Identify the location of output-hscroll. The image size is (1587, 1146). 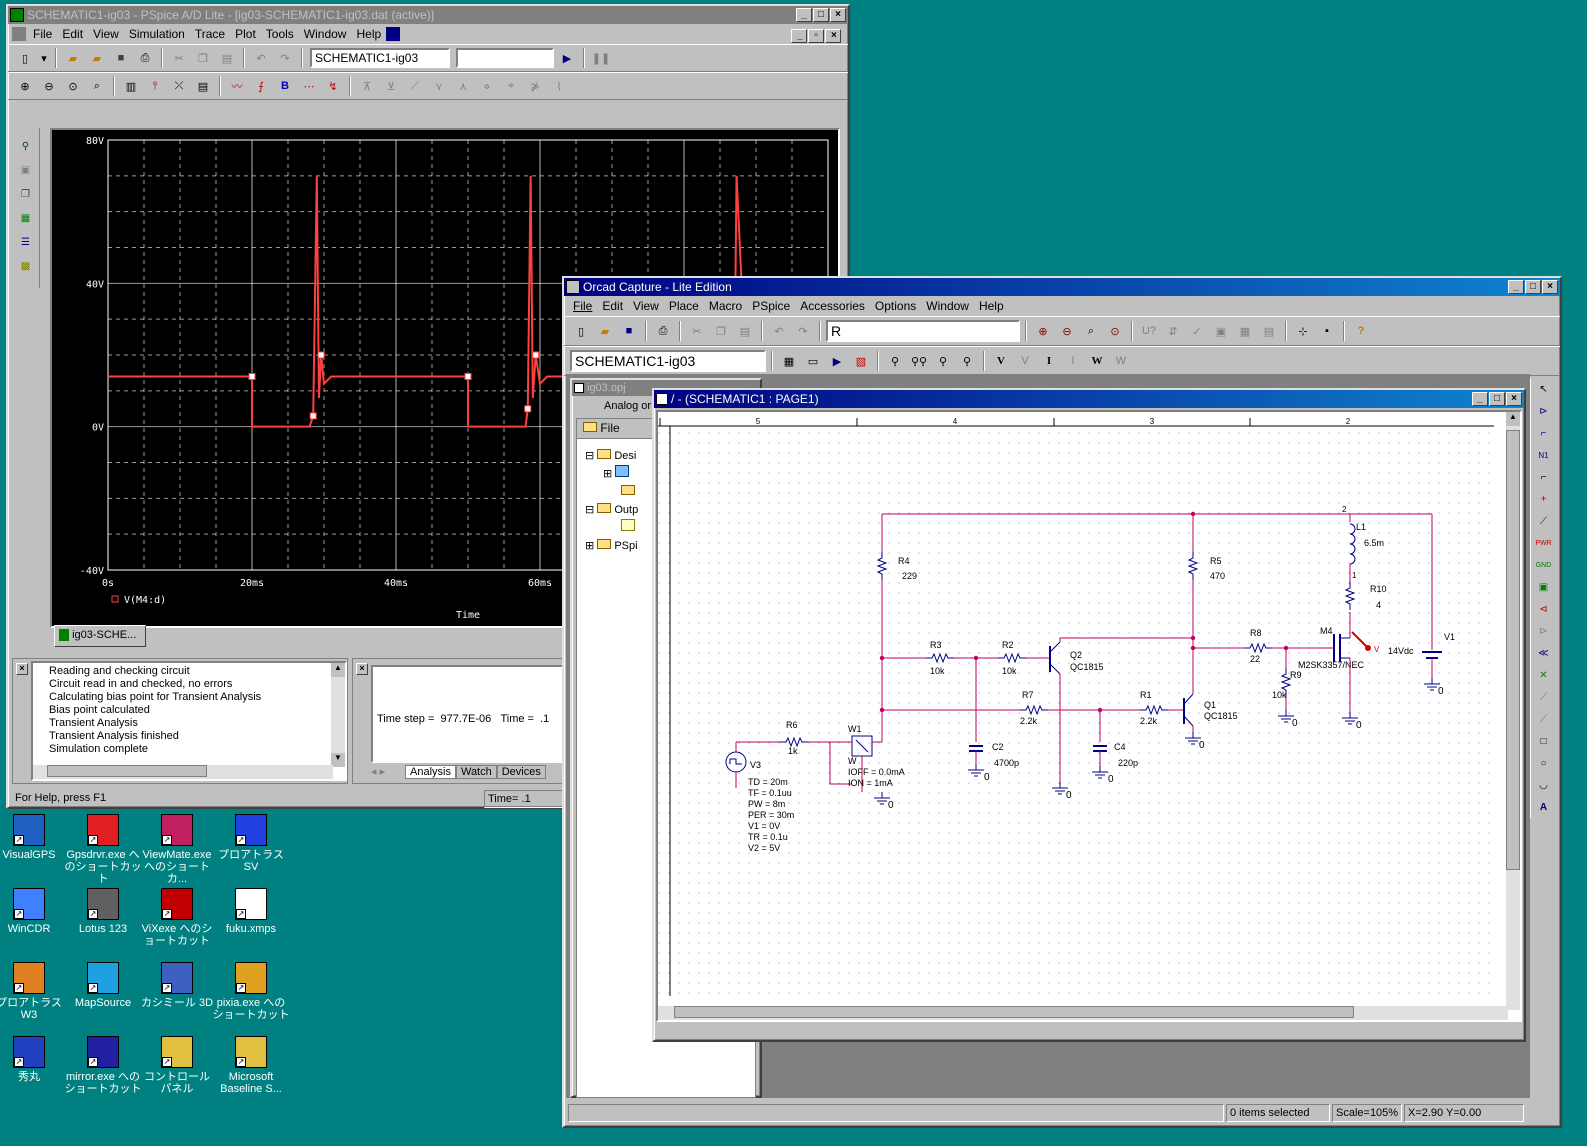
(183, 772).